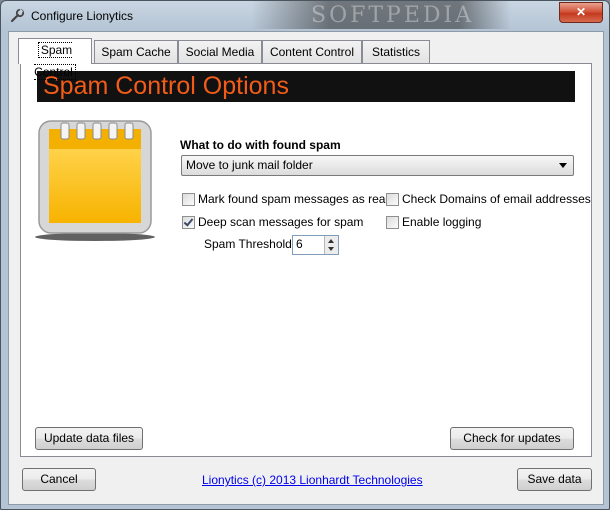  I want to click on stepper-up-icon, so click(331, 241).